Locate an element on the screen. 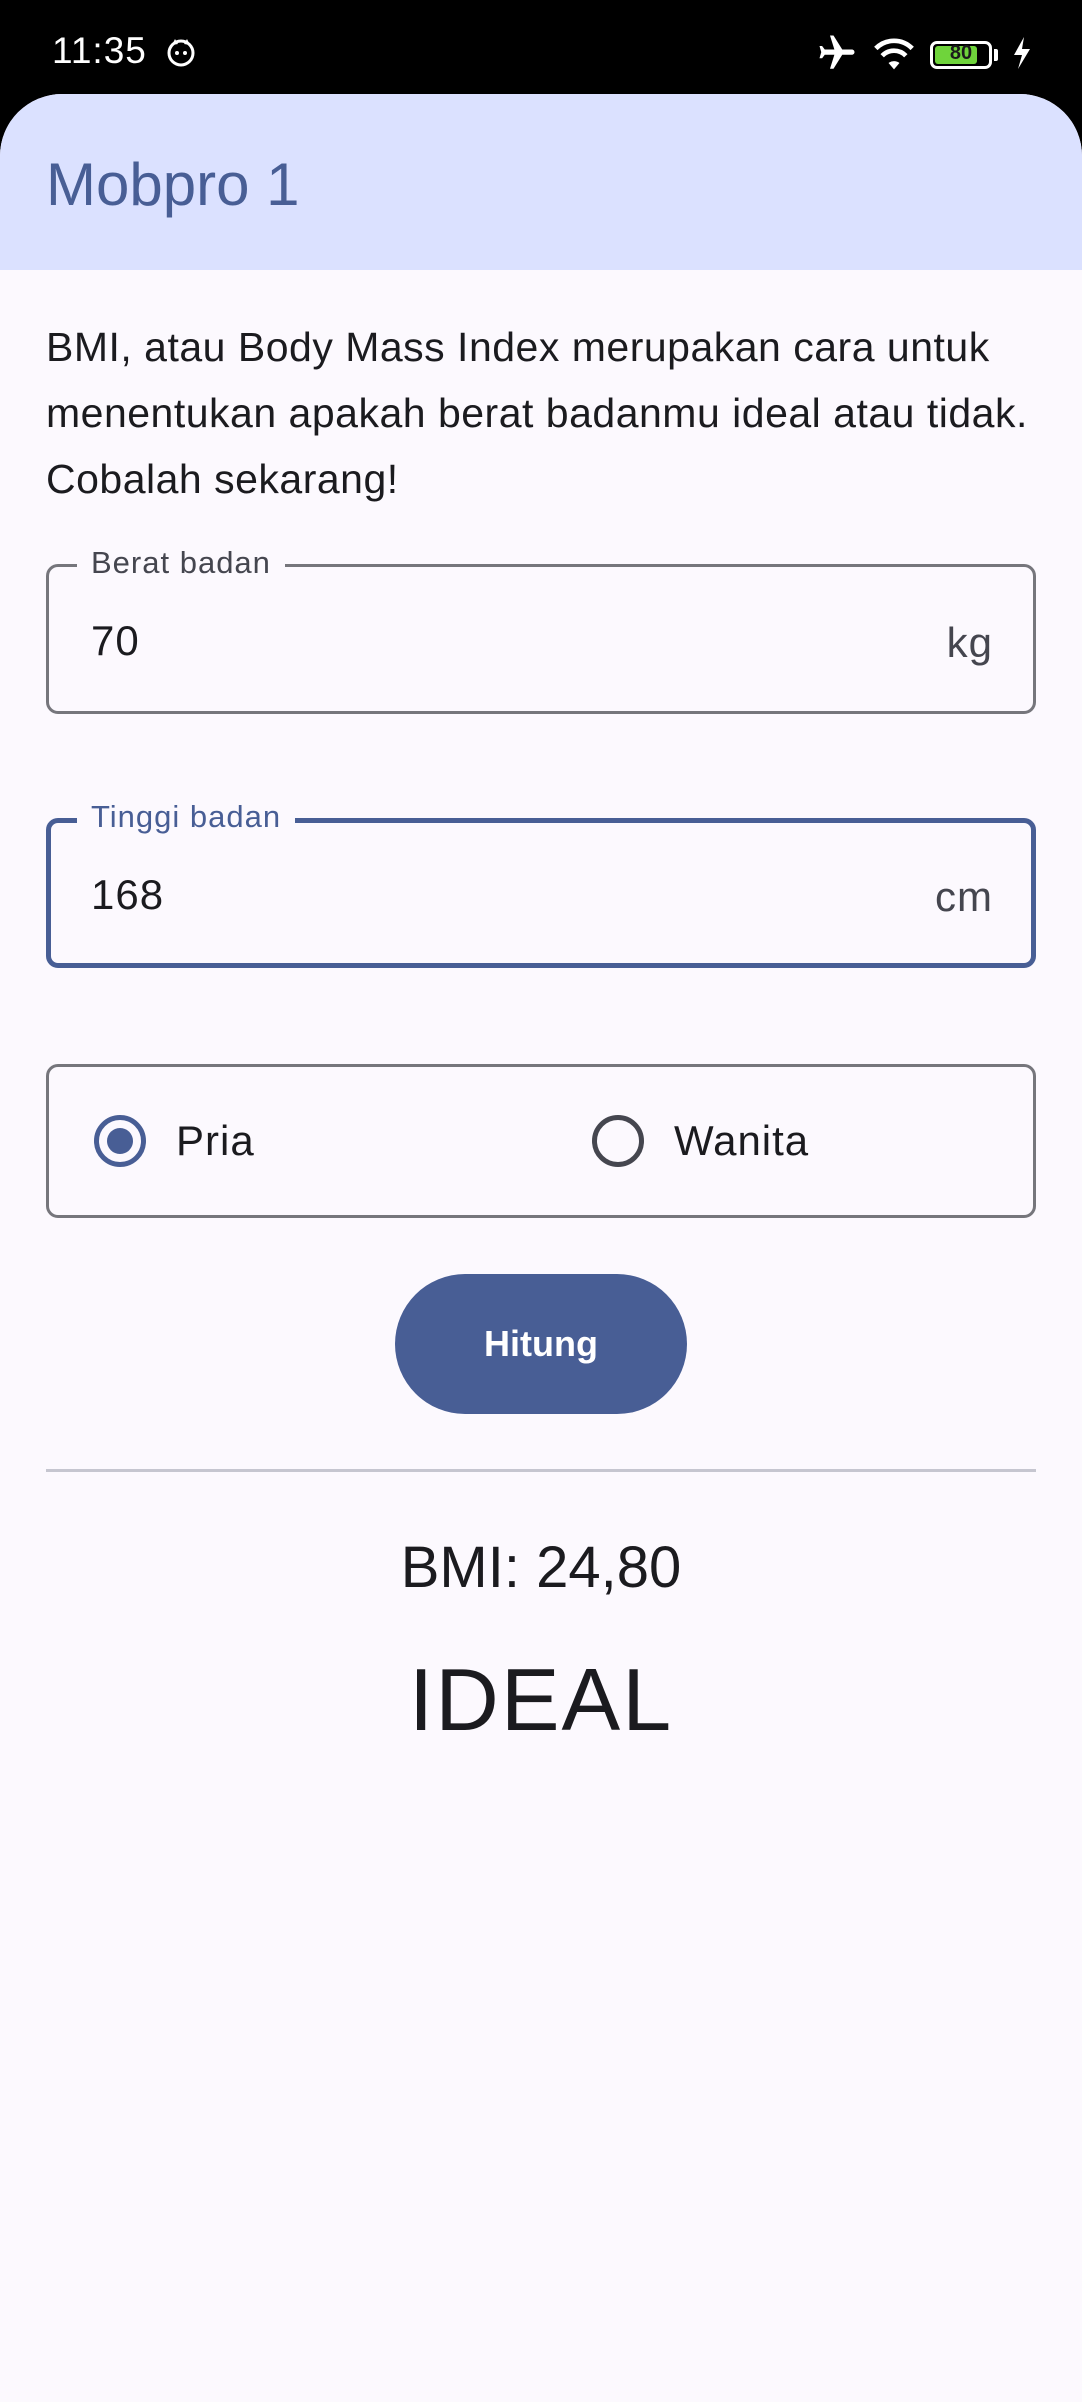  weight-field: Berat badan 70 kg is located at coordinates (541, 629).